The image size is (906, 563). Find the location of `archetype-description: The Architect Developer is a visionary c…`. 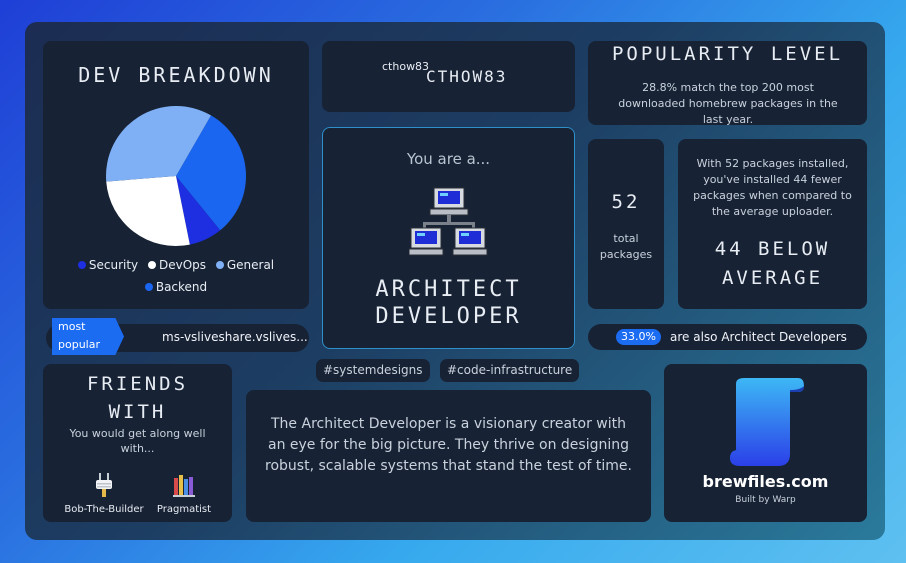

archetype-description: The Architect Developer is a visionary c… is located at coordinates (448, 445).